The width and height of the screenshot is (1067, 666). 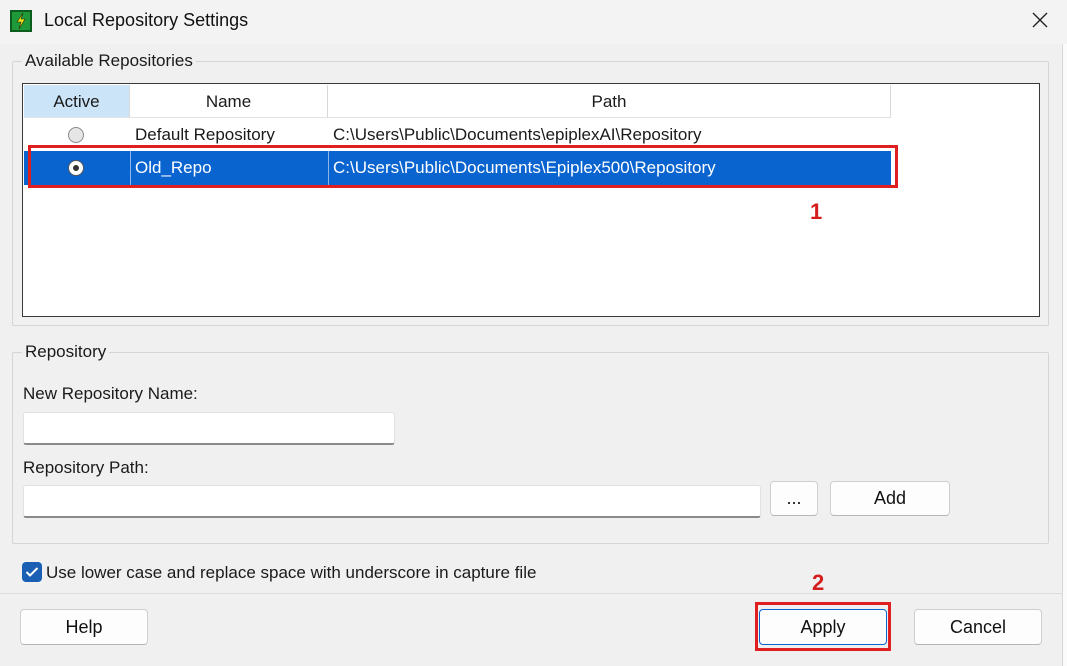 I want to click on repository-path-input, so click(x=392, y=501).